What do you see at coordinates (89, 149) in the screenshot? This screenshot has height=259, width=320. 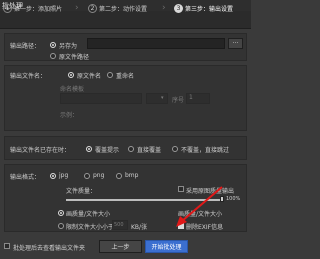 I see `conflict-prompt-radio` at bounding box center [89, 149].